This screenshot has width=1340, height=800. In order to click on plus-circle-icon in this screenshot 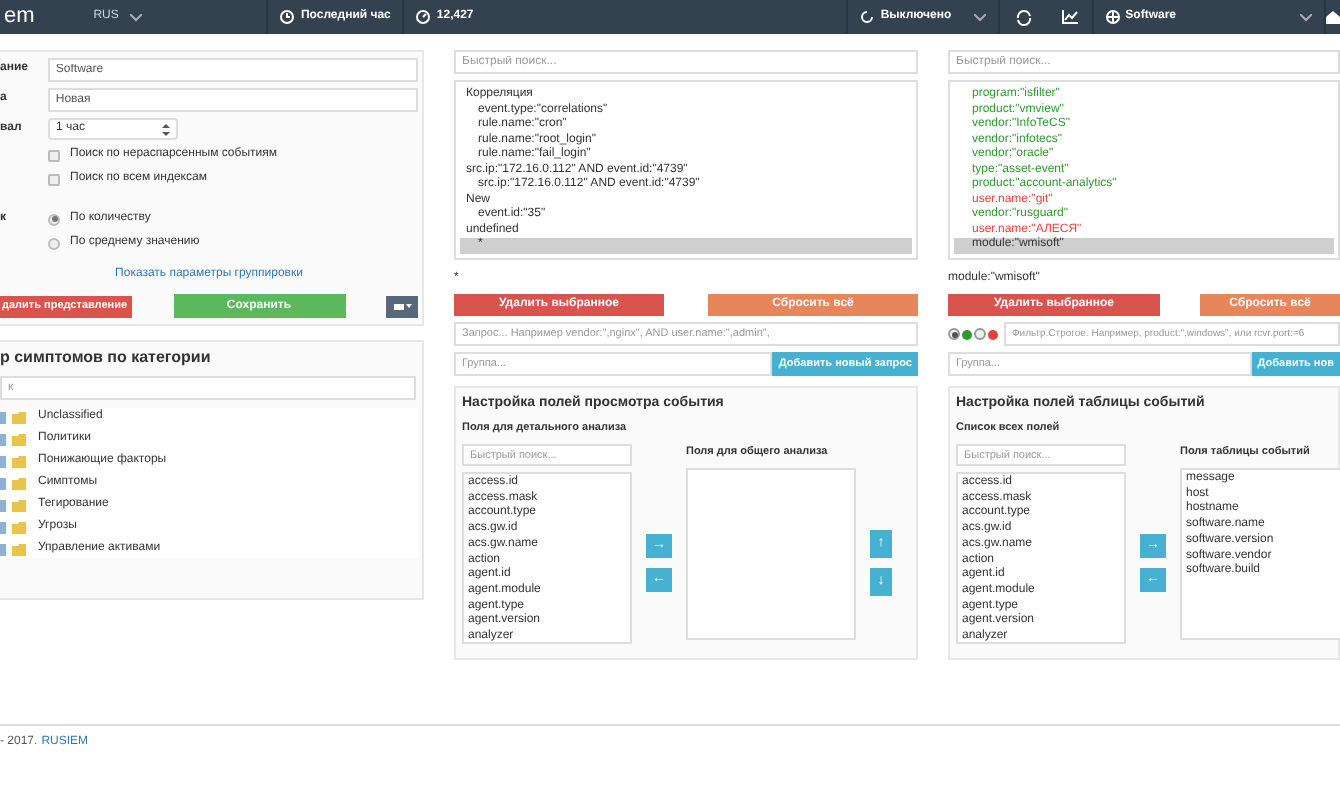, I will do `click(967, 334)`.